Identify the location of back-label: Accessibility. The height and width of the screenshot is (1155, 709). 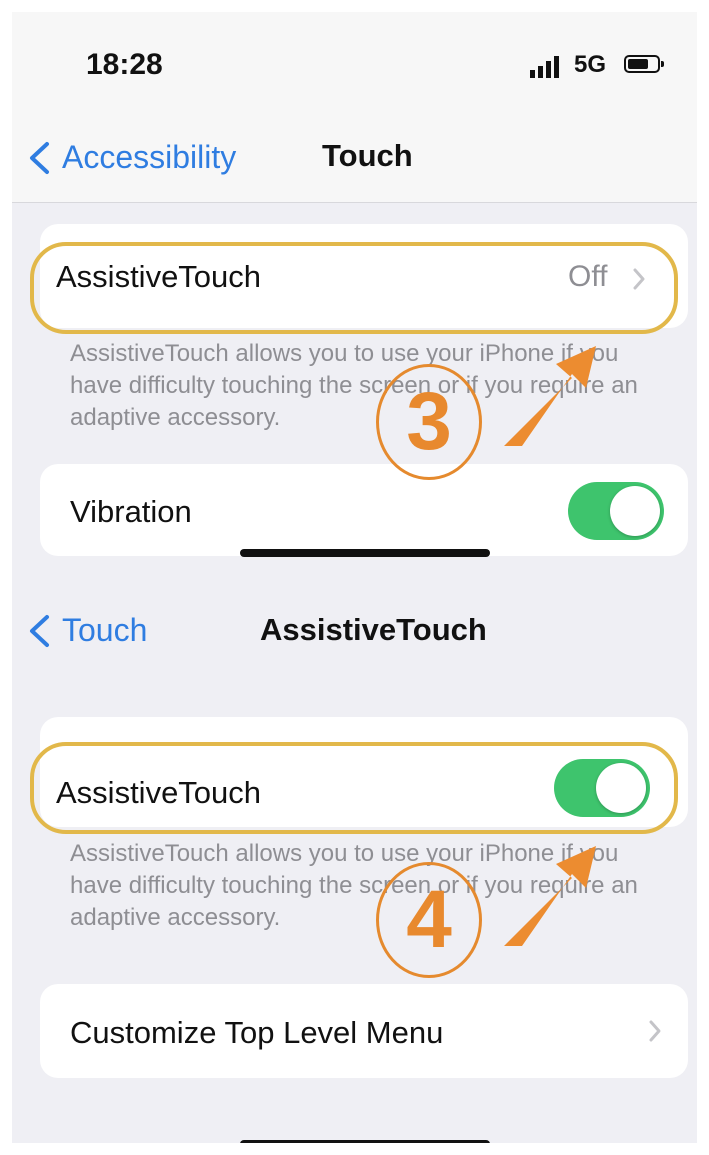
(149, 157).